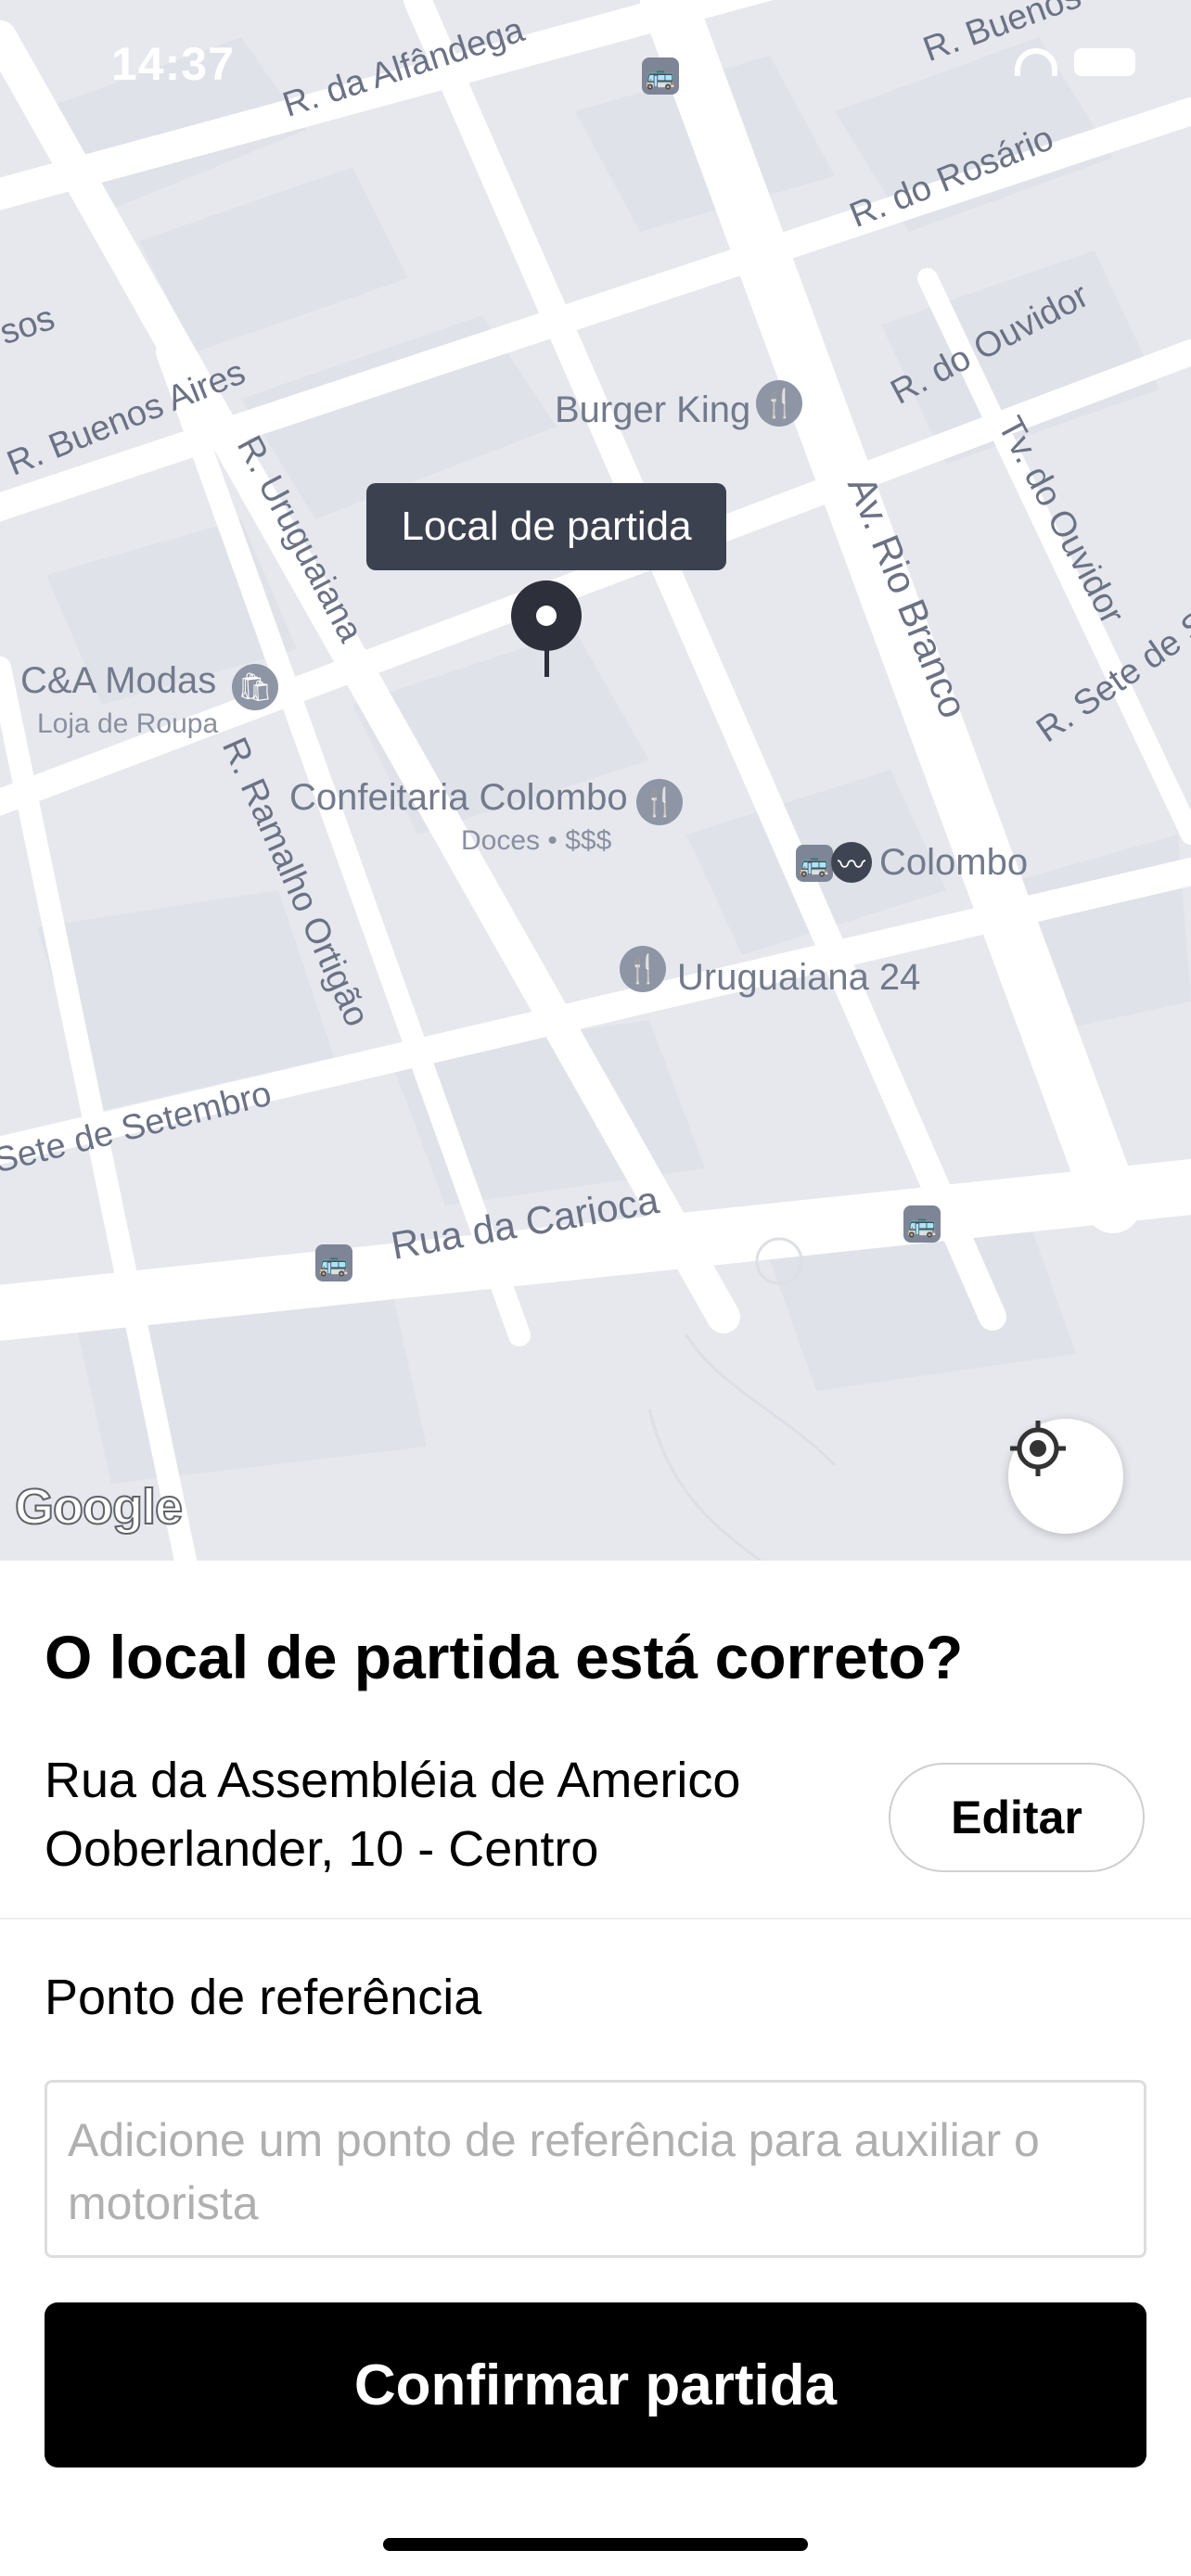 Image resolution: width=1191 pixels, height=2576 pixels. Describe the element at coordinates (536, 840) in the screenshot. I see `poi-confeitaria-category: Doces • $$$` at that location.